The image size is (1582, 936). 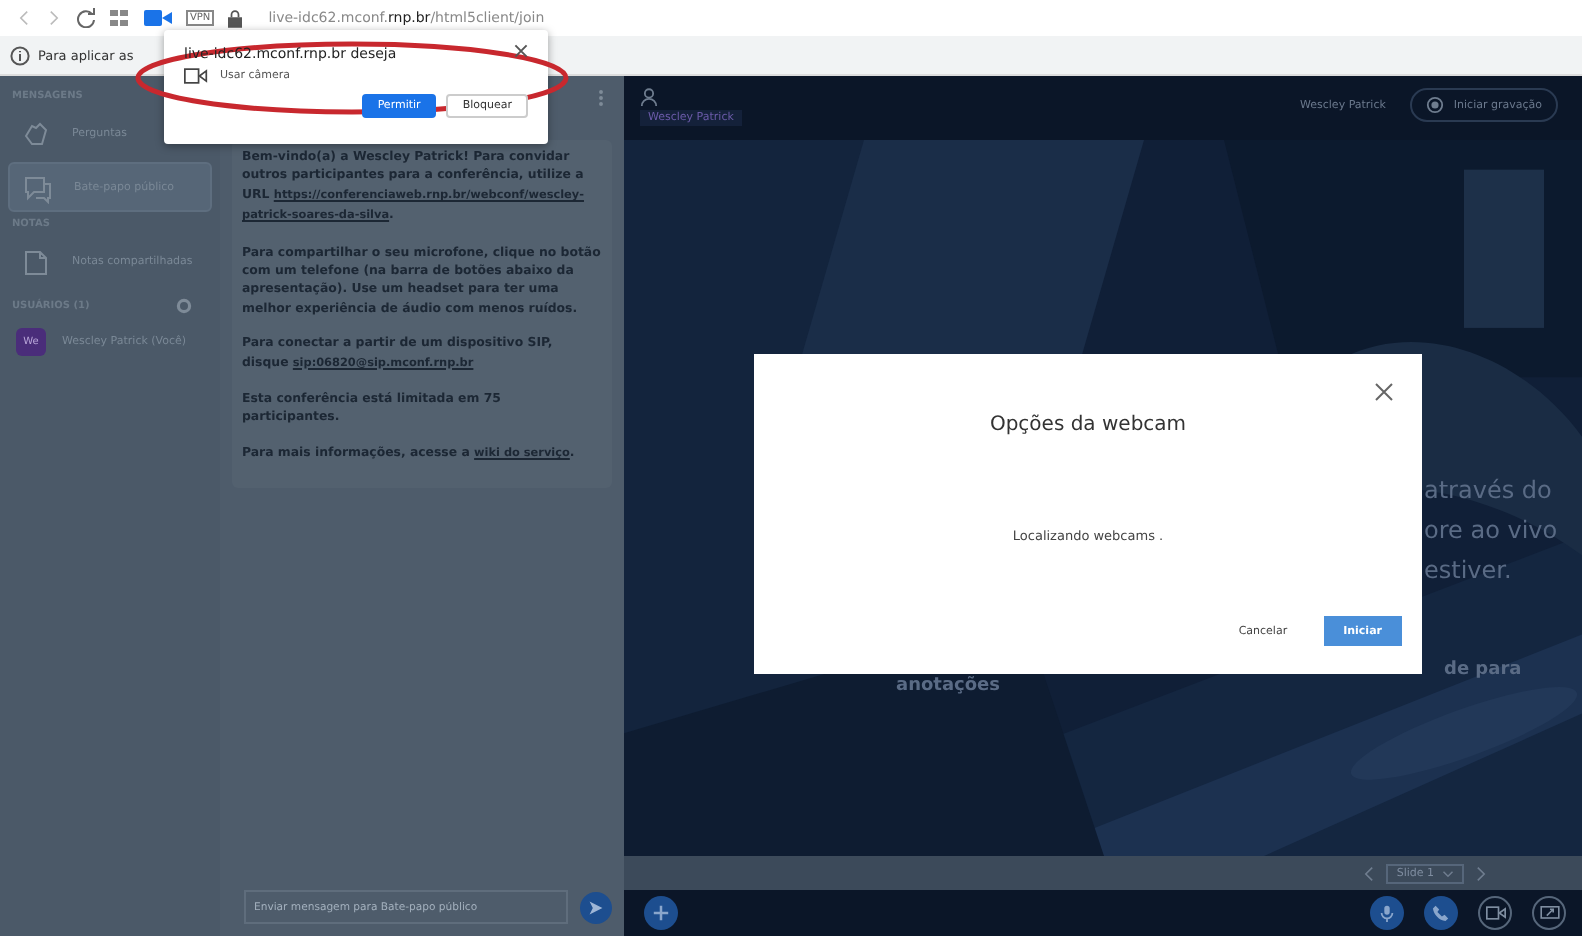 I want to click on screen-share-icon, so click(x=1549, y=913).